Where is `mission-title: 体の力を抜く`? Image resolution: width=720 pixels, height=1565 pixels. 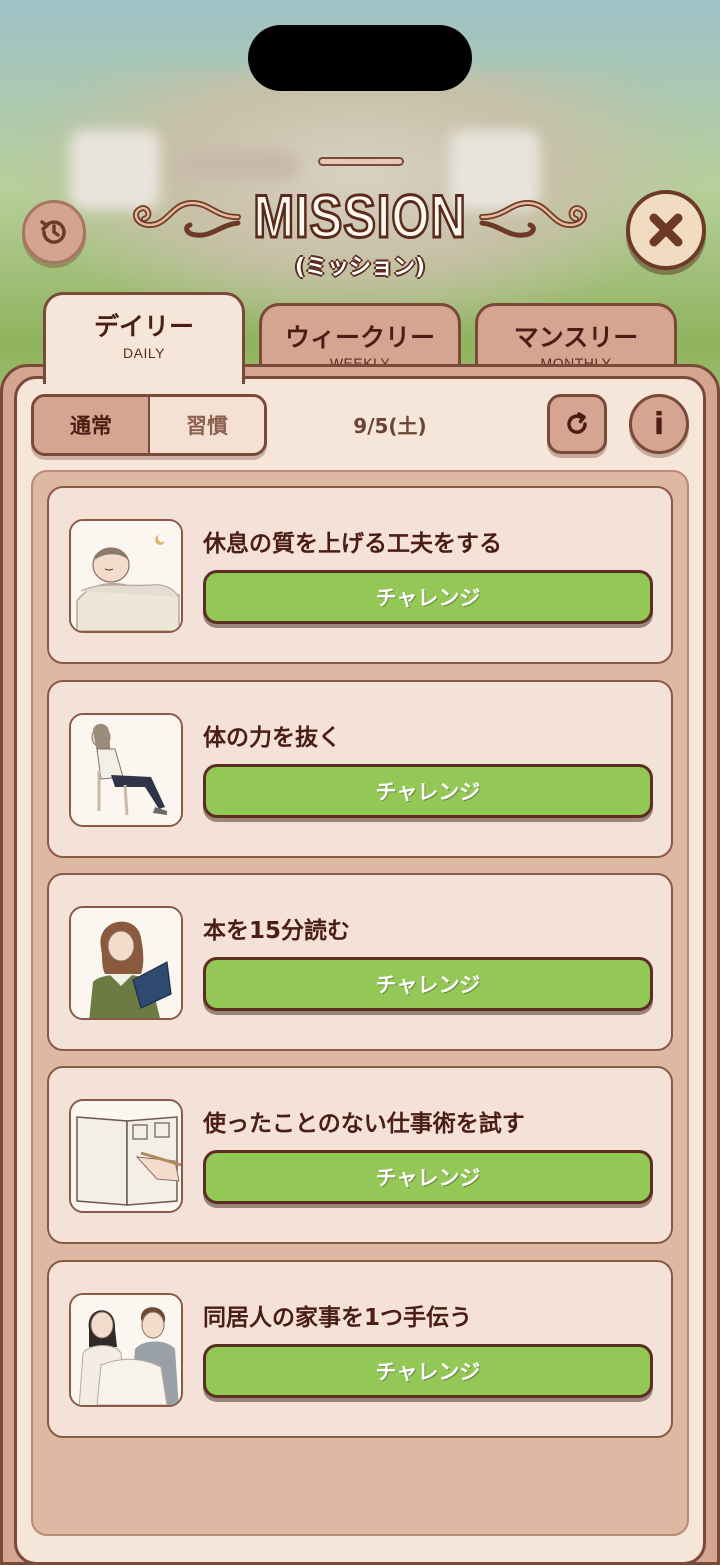
mission-title: 体の力を抜く is located at coordinates (272, 738).